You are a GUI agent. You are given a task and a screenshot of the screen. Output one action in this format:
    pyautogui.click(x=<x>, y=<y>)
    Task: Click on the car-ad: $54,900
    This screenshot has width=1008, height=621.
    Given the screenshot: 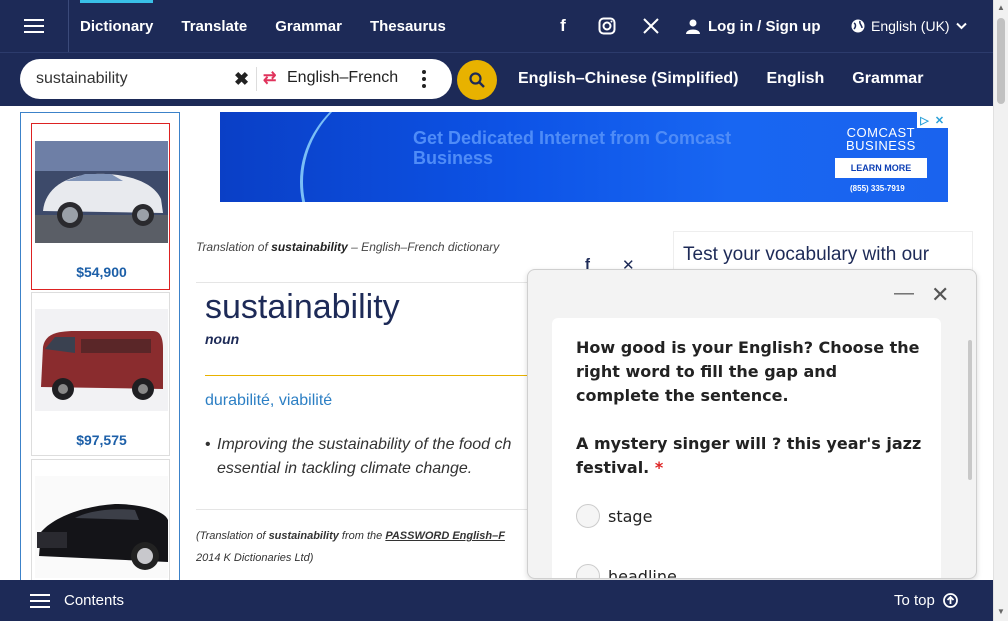 What is the action you would take?
    pyautogui.click(x=100, y=206)
    